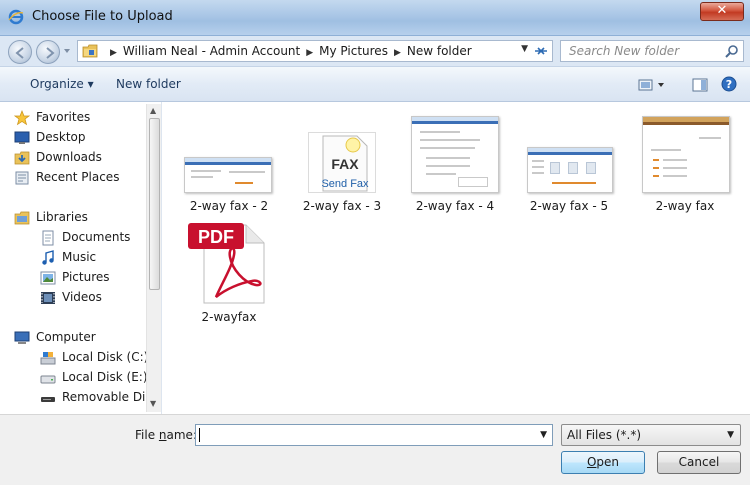 The image size is (750, 485). I want to click on breadcrumb-item-account: William Neal - Admin Account, so click(211, 51).